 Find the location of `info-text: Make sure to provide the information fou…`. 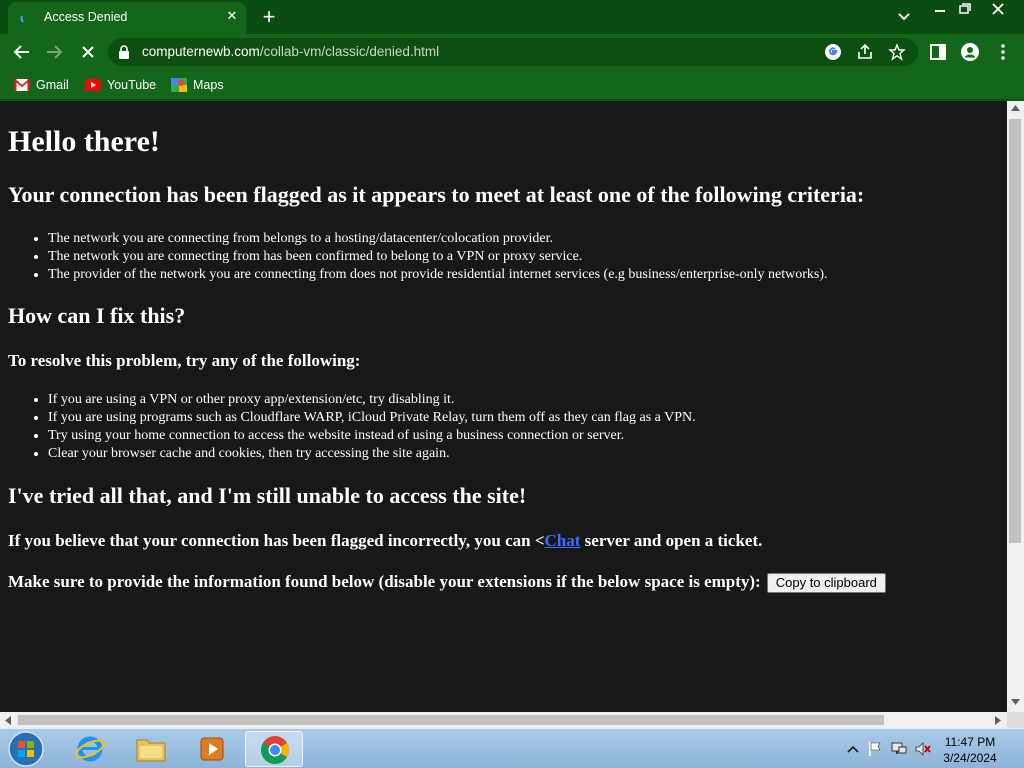

info-text: Make sure to provide the information fou… is located at coordinates (384, 581).